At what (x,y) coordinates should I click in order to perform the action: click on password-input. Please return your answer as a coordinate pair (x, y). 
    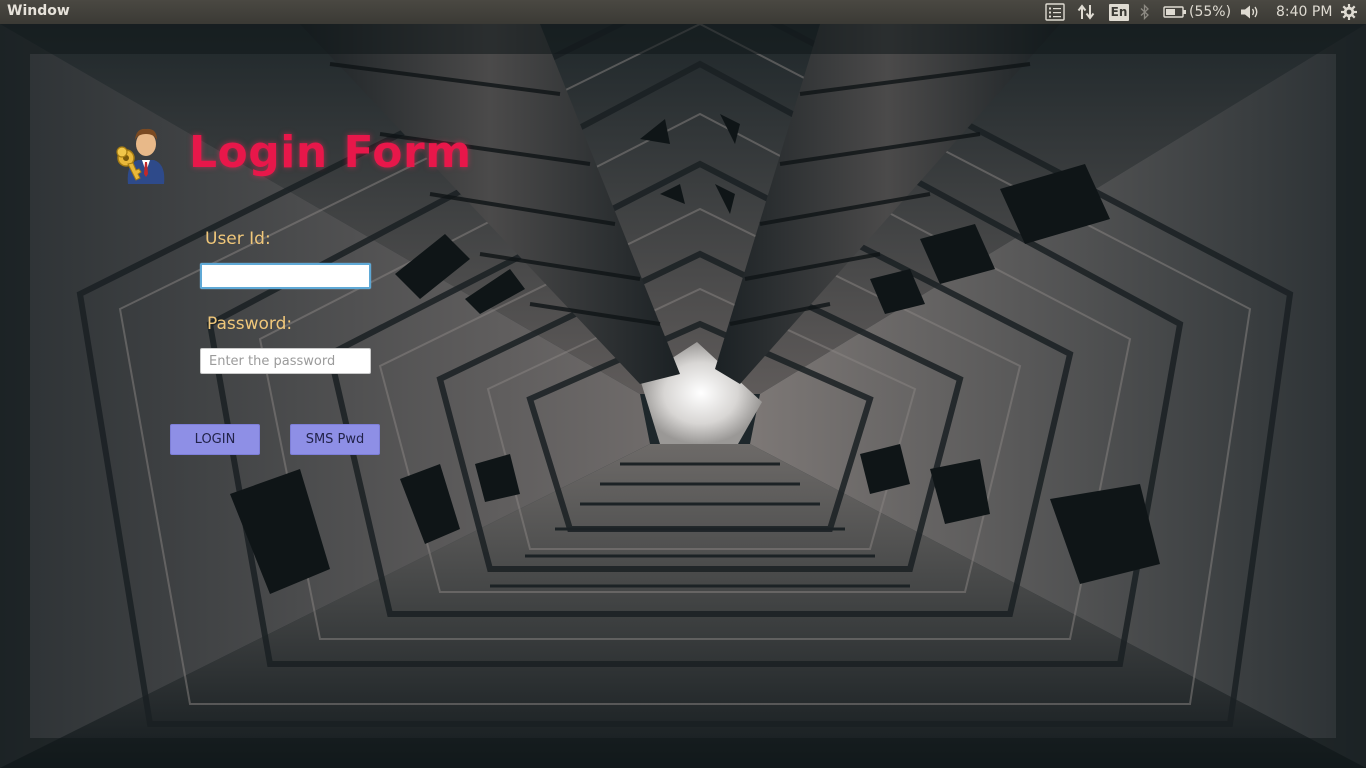
    Looking at the image, I should click on (285, 361).